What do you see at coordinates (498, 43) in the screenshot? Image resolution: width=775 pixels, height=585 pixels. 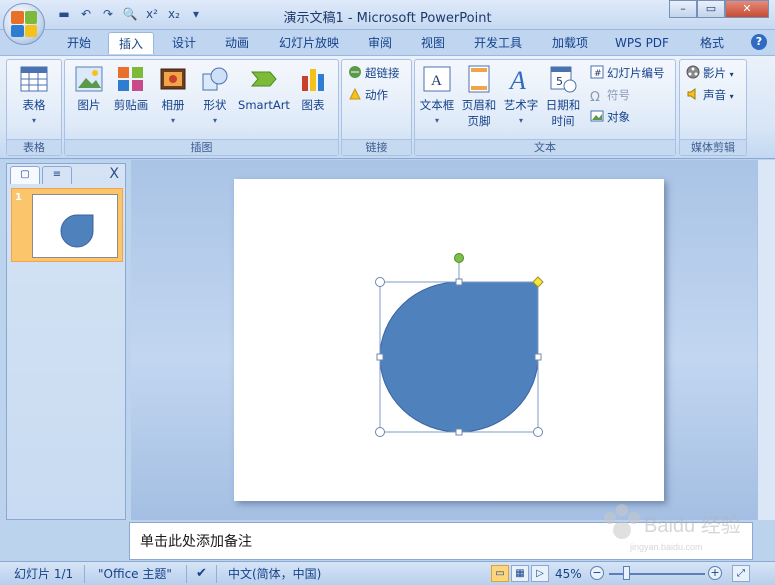 I see `tab-developer: 开发工具` at bounding box center [498, 43].